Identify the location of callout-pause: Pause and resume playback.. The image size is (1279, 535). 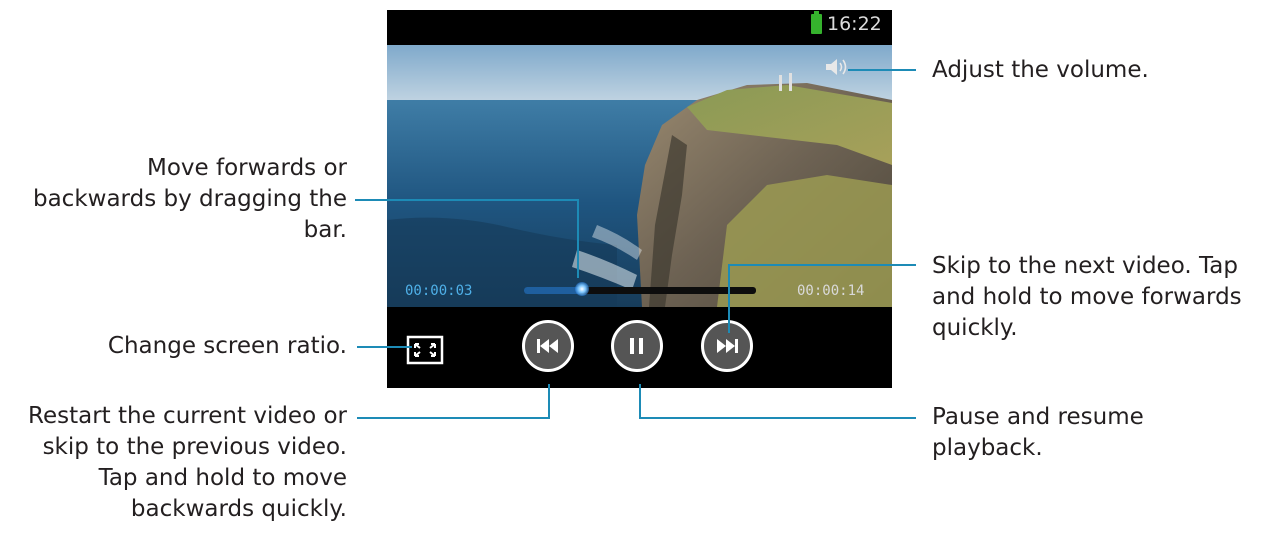
(1038, 432).